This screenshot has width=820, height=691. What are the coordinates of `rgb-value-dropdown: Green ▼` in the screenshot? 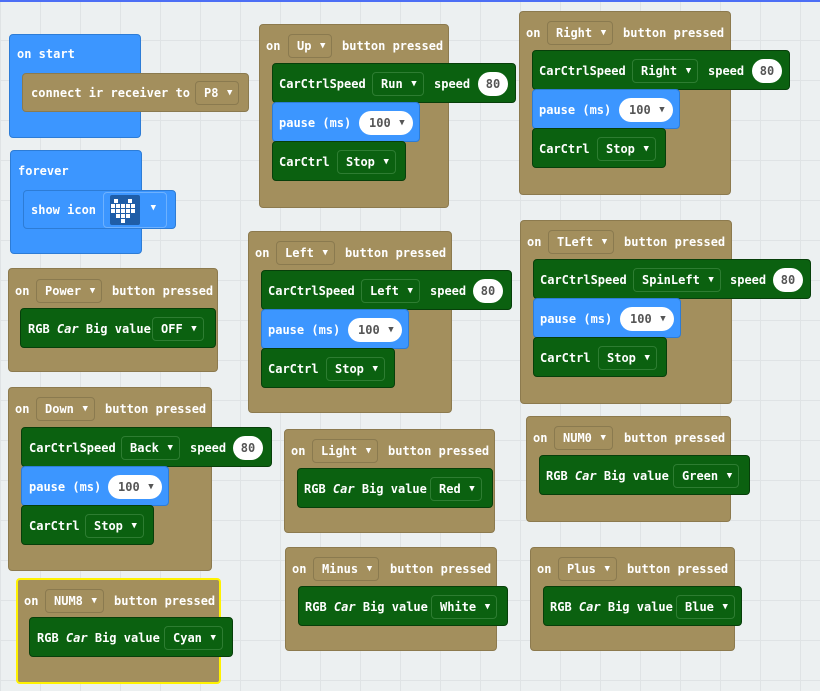 It's located at (706, 476).